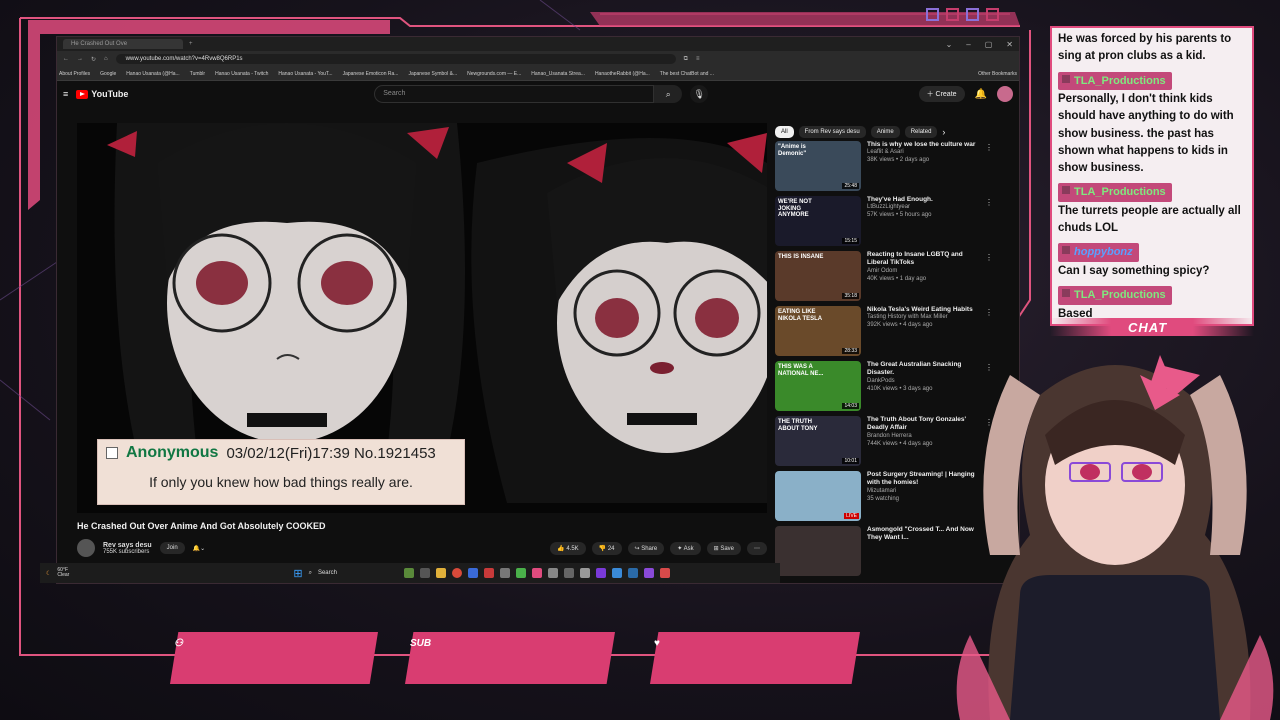 Image resolution: width=1280 pixels, height=720 pixels. Describe the element at coordinates (989, 44) in the screenshot. I see `maximize-button: ▢` at that location.